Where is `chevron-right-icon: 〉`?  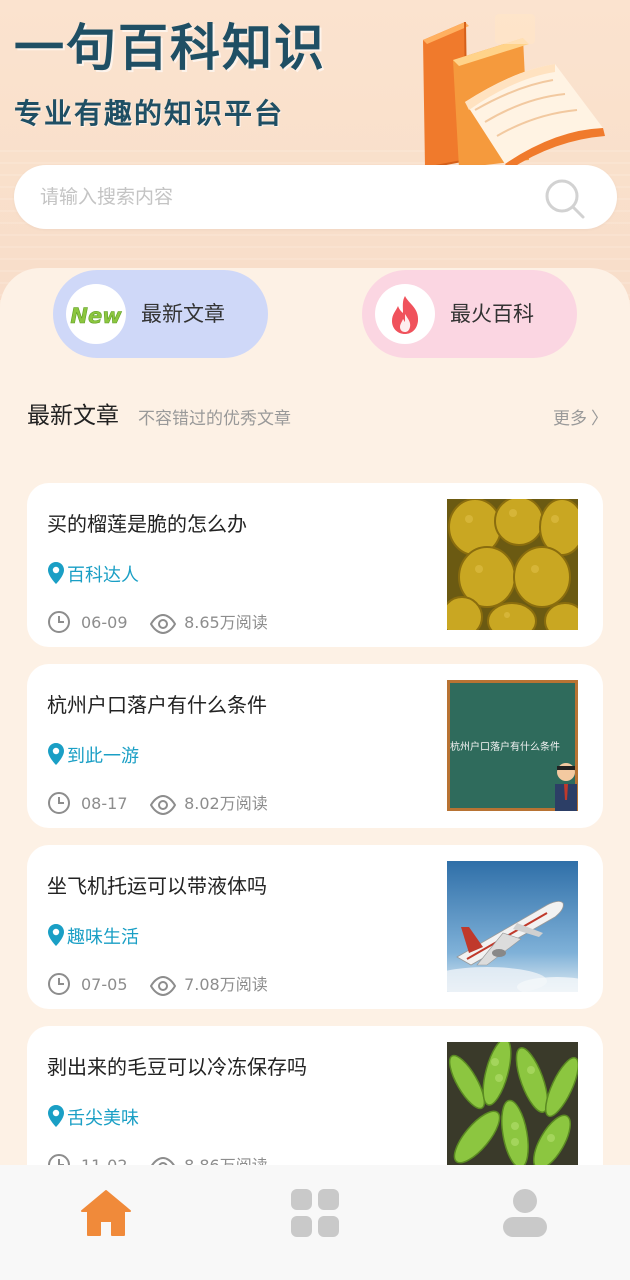
chevron-right-icon: 〉 is located at coordinates (599, 419).